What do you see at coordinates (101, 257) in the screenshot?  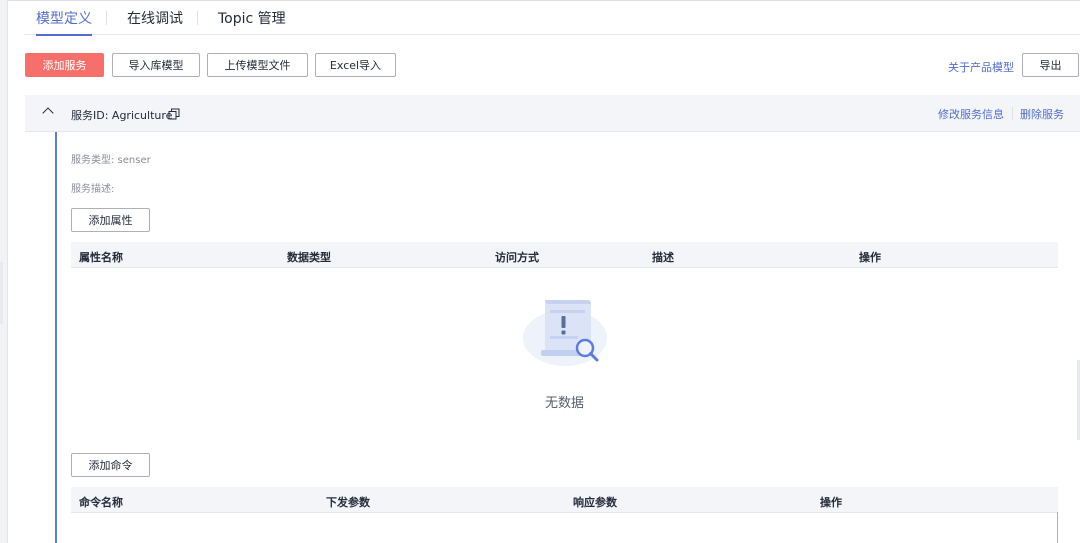 I see `column-header: 属性名称` at bounding box center [101, 257].